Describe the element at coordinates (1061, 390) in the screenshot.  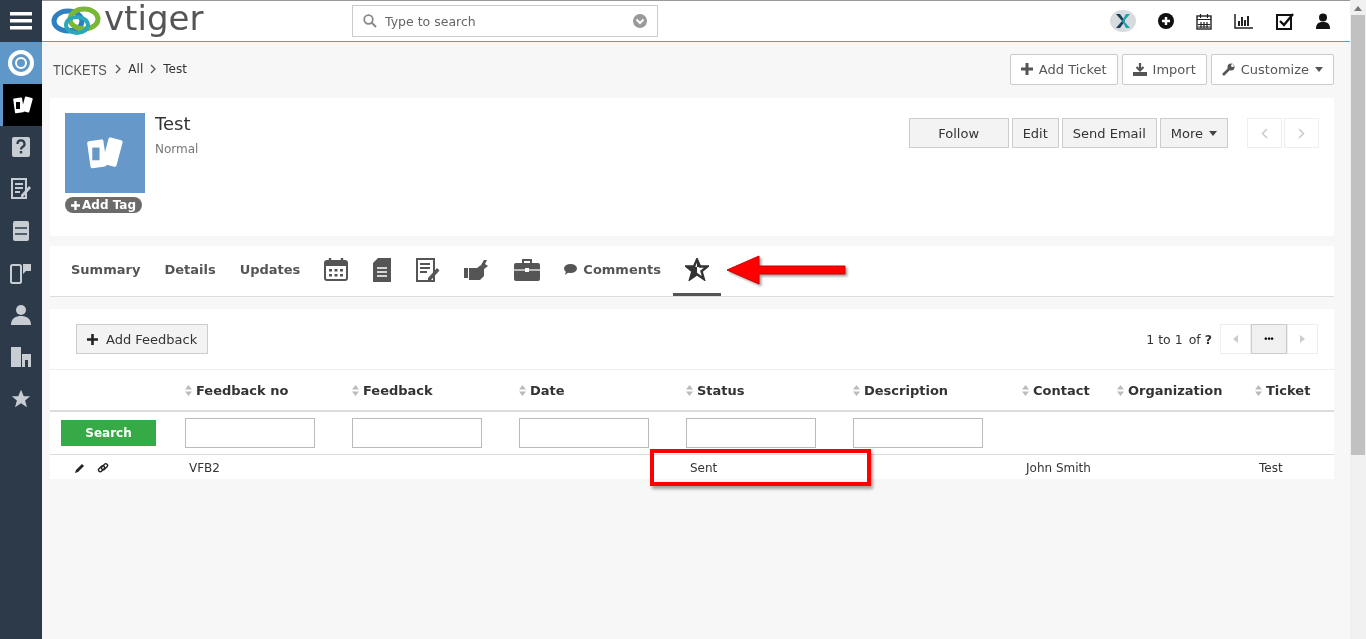
I see `column-title: Contact` at that location.